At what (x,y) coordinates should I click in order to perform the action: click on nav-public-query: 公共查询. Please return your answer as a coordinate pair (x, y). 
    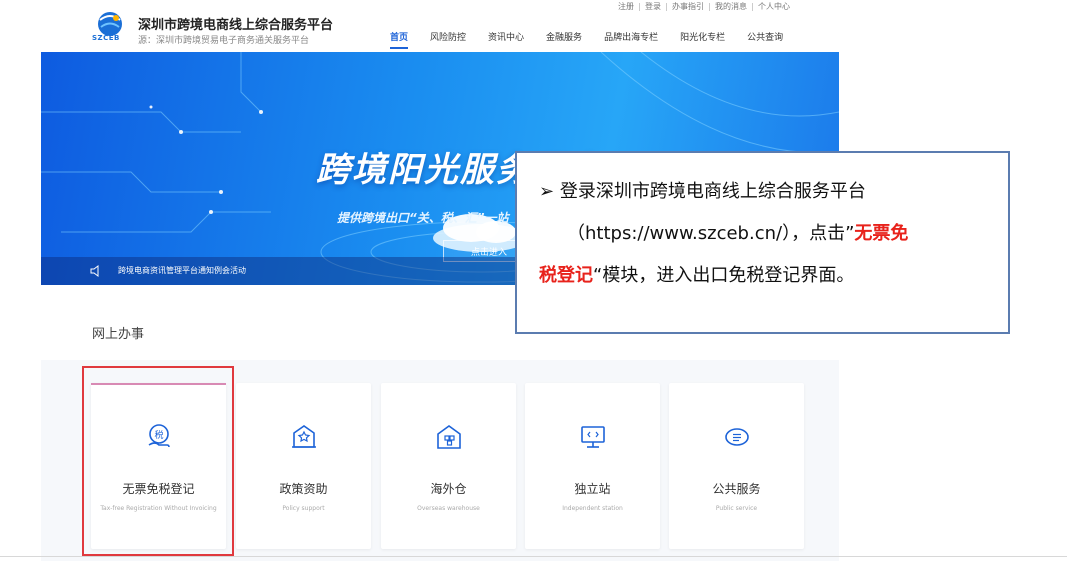
    Looking at the image, I should click on (765, 38).